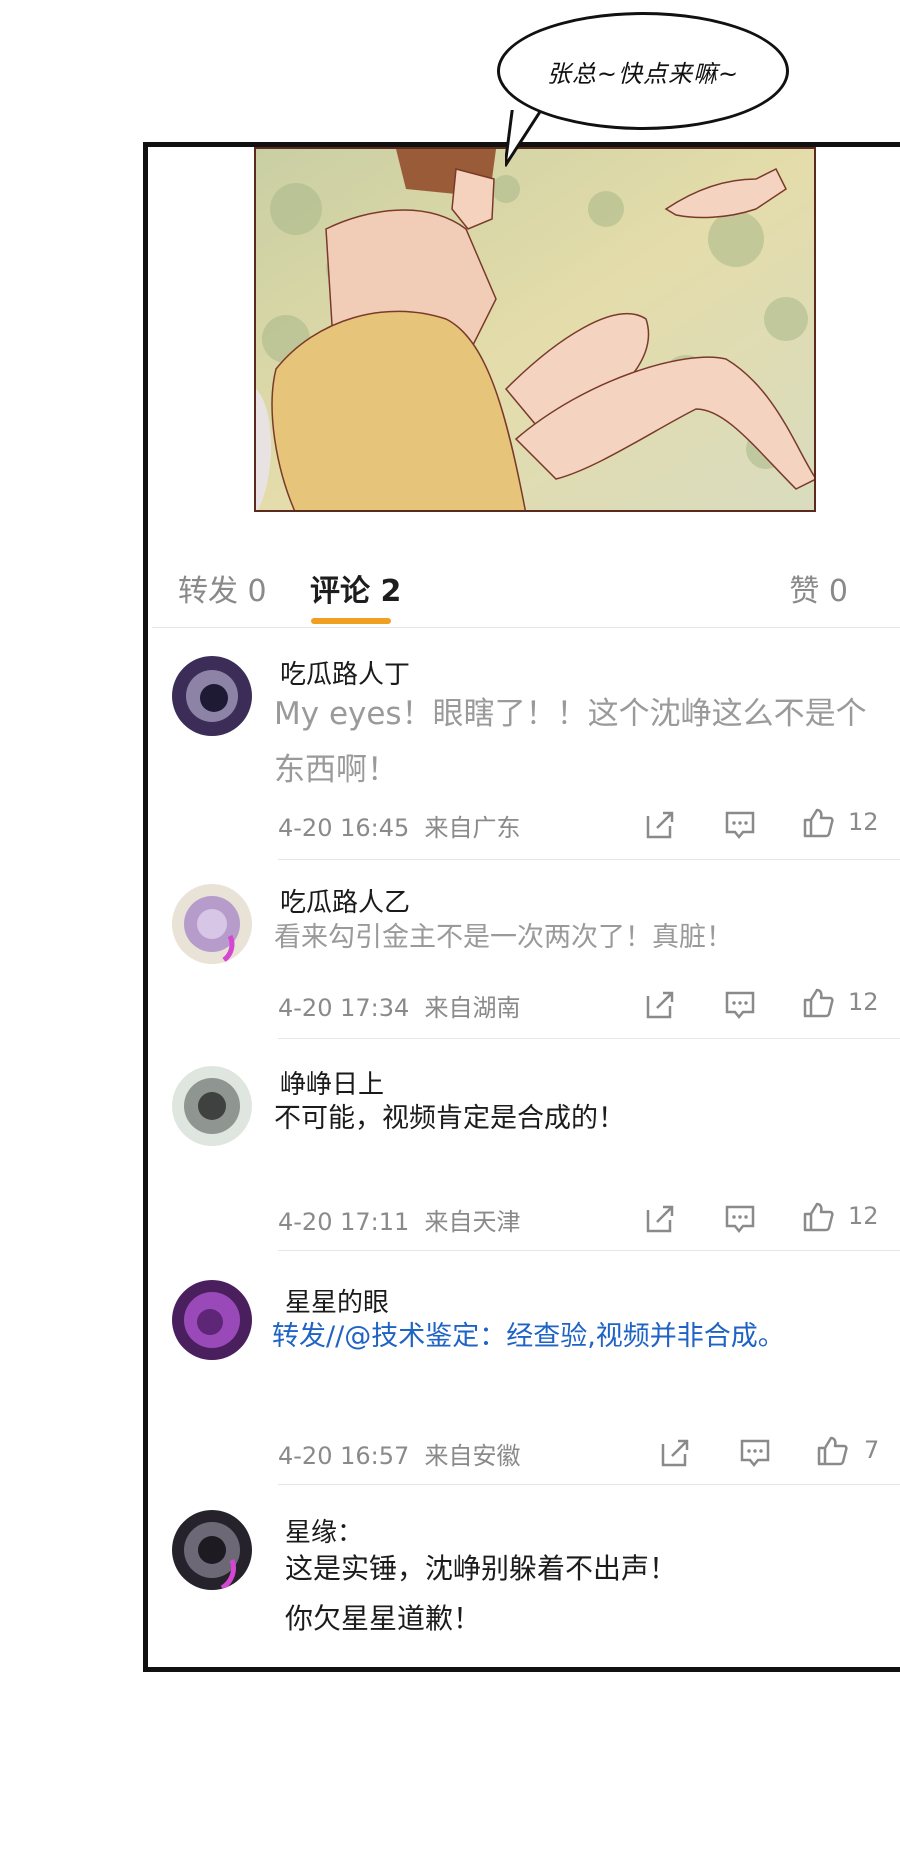  I want to click on comment-location: 来自广东, so click(472, 828).